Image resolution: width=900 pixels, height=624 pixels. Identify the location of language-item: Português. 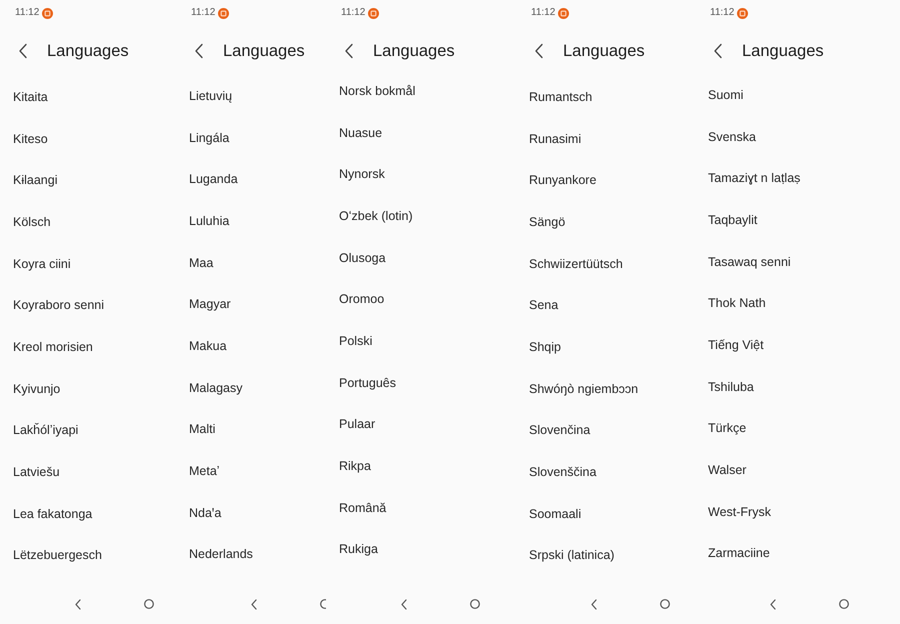
(367, 382).